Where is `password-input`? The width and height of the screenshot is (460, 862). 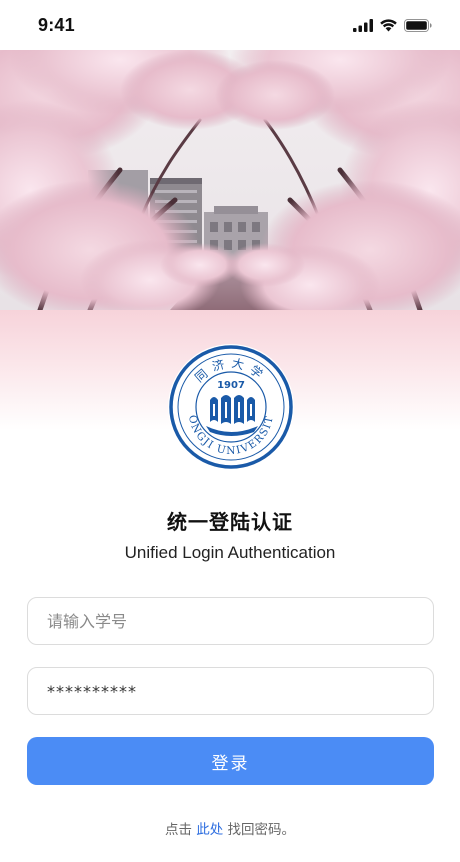
password-input is located at coordinates (230, 691).